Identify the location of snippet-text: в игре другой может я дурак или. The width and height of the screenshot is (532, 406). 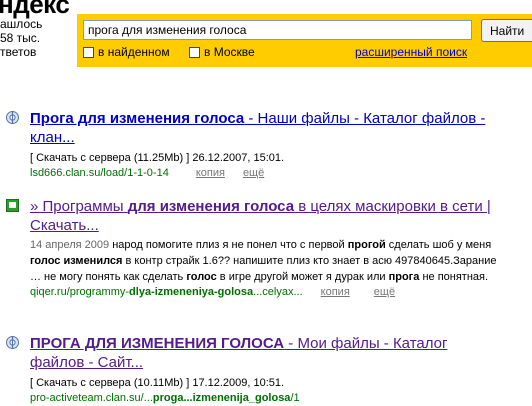
(302, 277).